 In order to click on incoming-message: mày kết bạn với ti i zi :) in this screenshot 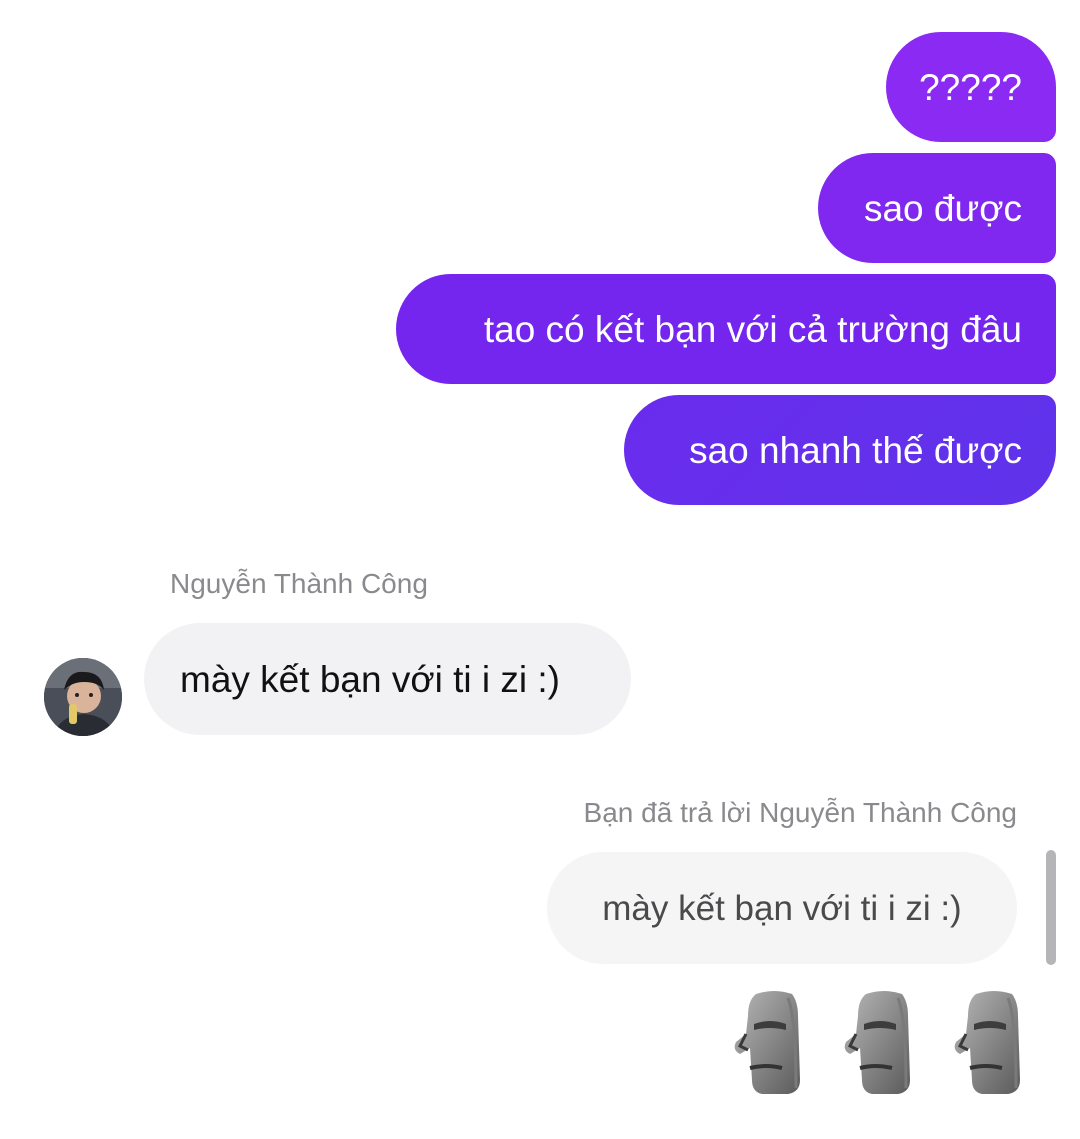, I will do `click(387, 679)`.